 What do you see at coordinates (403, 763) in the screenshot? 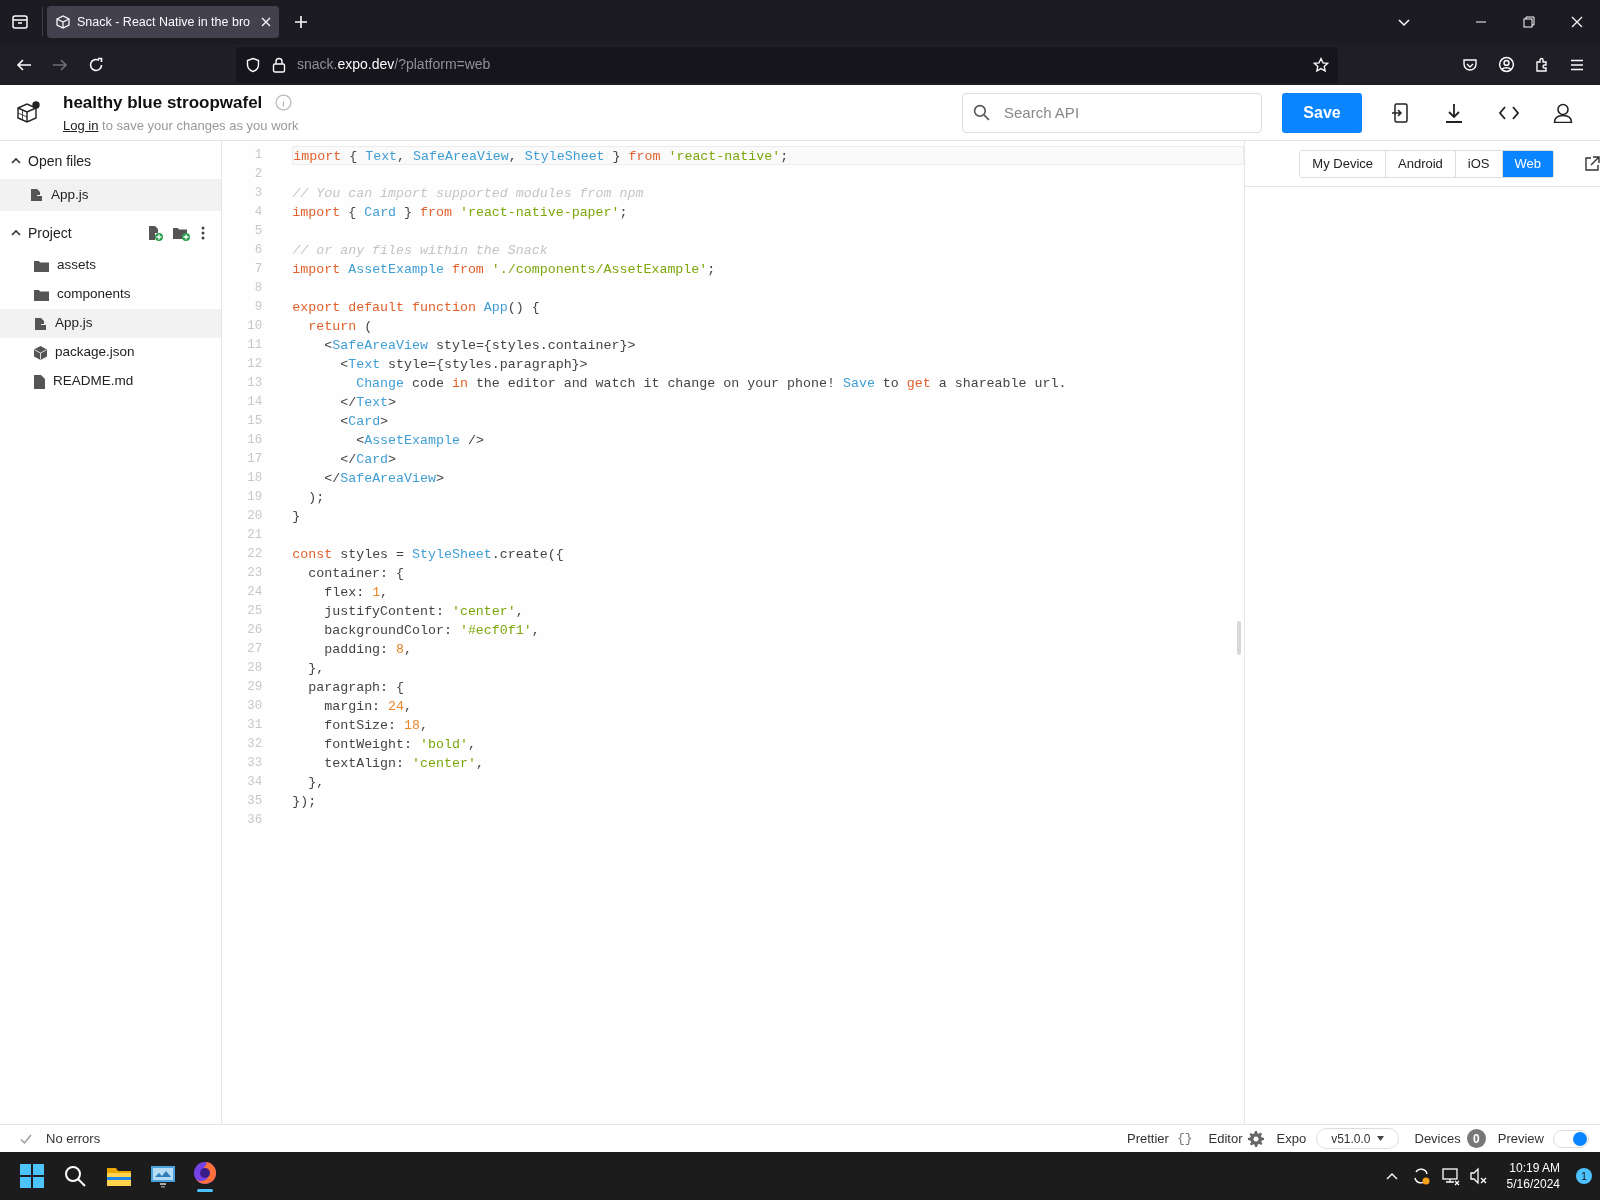
I see `code-line: textAlign: 'center',` at bounding box center [403, 763].